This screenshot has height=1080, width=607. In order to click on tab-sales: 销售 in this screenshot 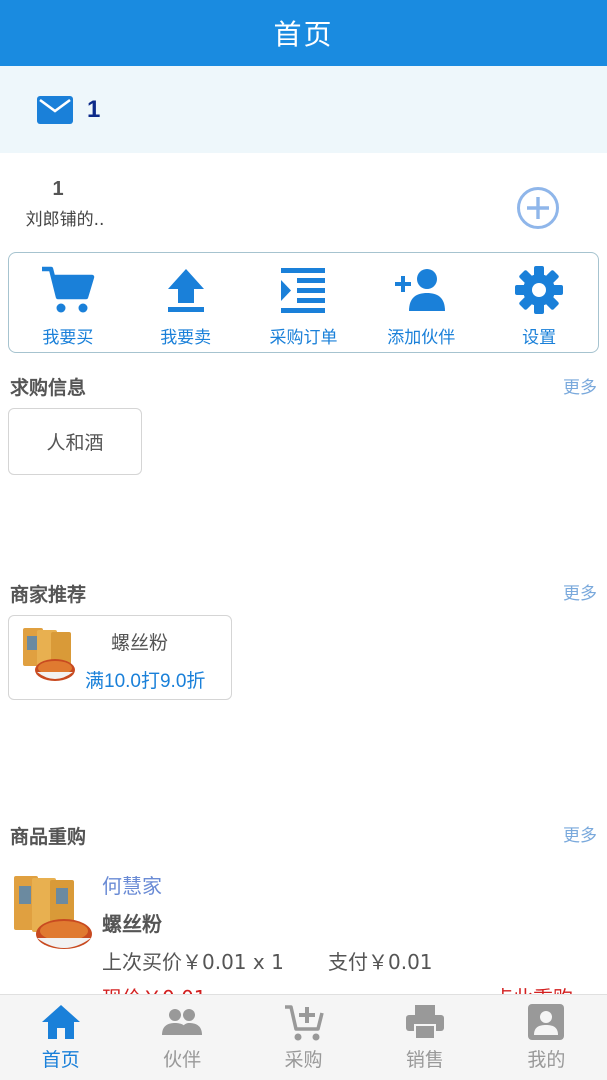, I will do `click(424, 1037)`.